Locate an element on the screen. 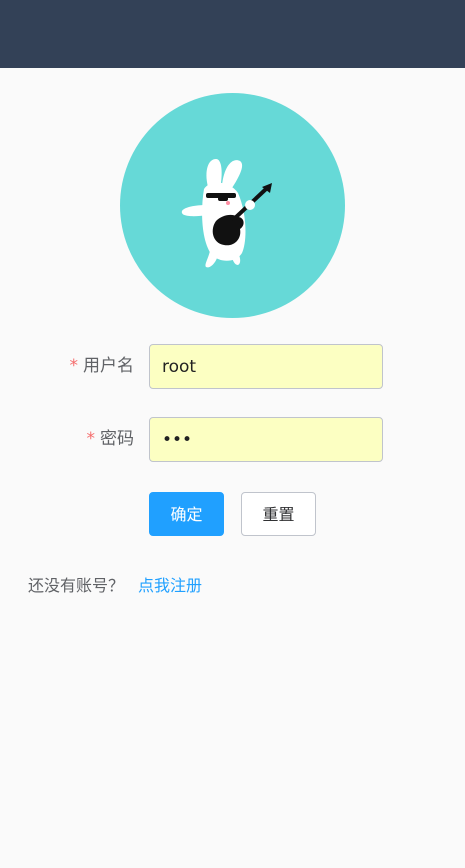  register-link: 点我注册 is located at coordinates (170, 585).